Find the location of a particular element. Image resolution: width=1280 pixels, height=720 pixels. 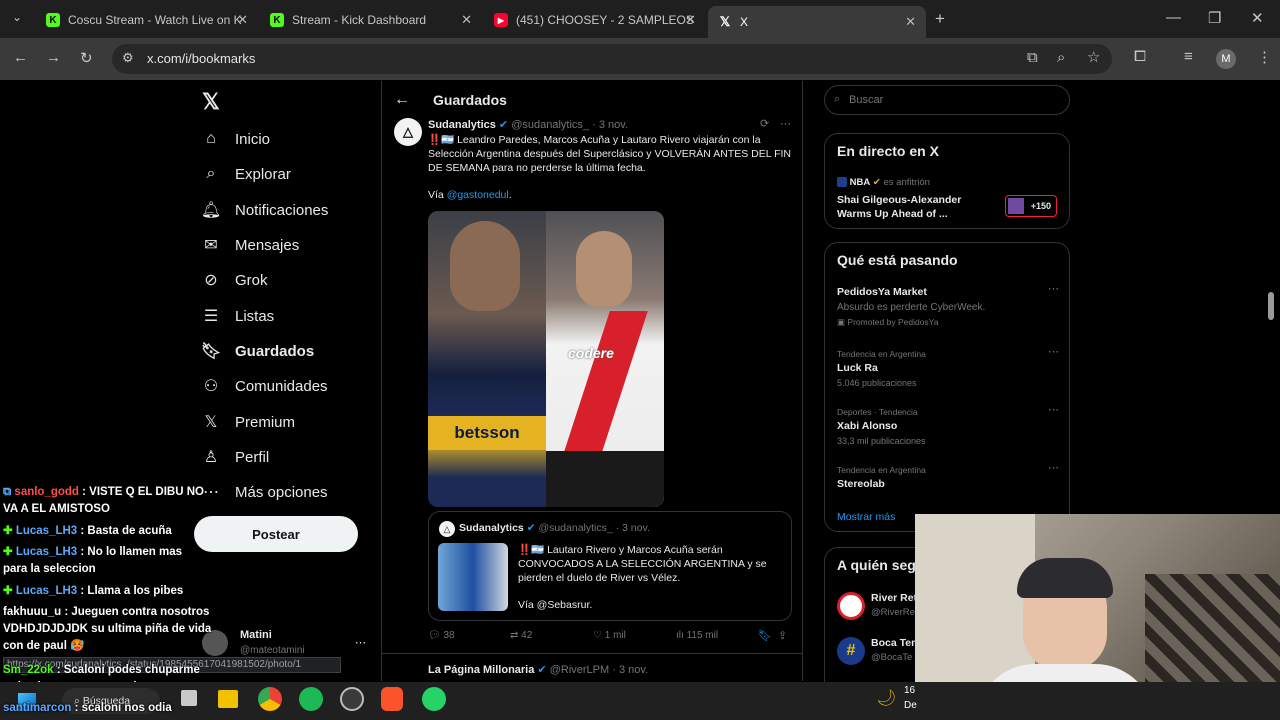

file-explorer-icon is located at coordinates (228, 699).